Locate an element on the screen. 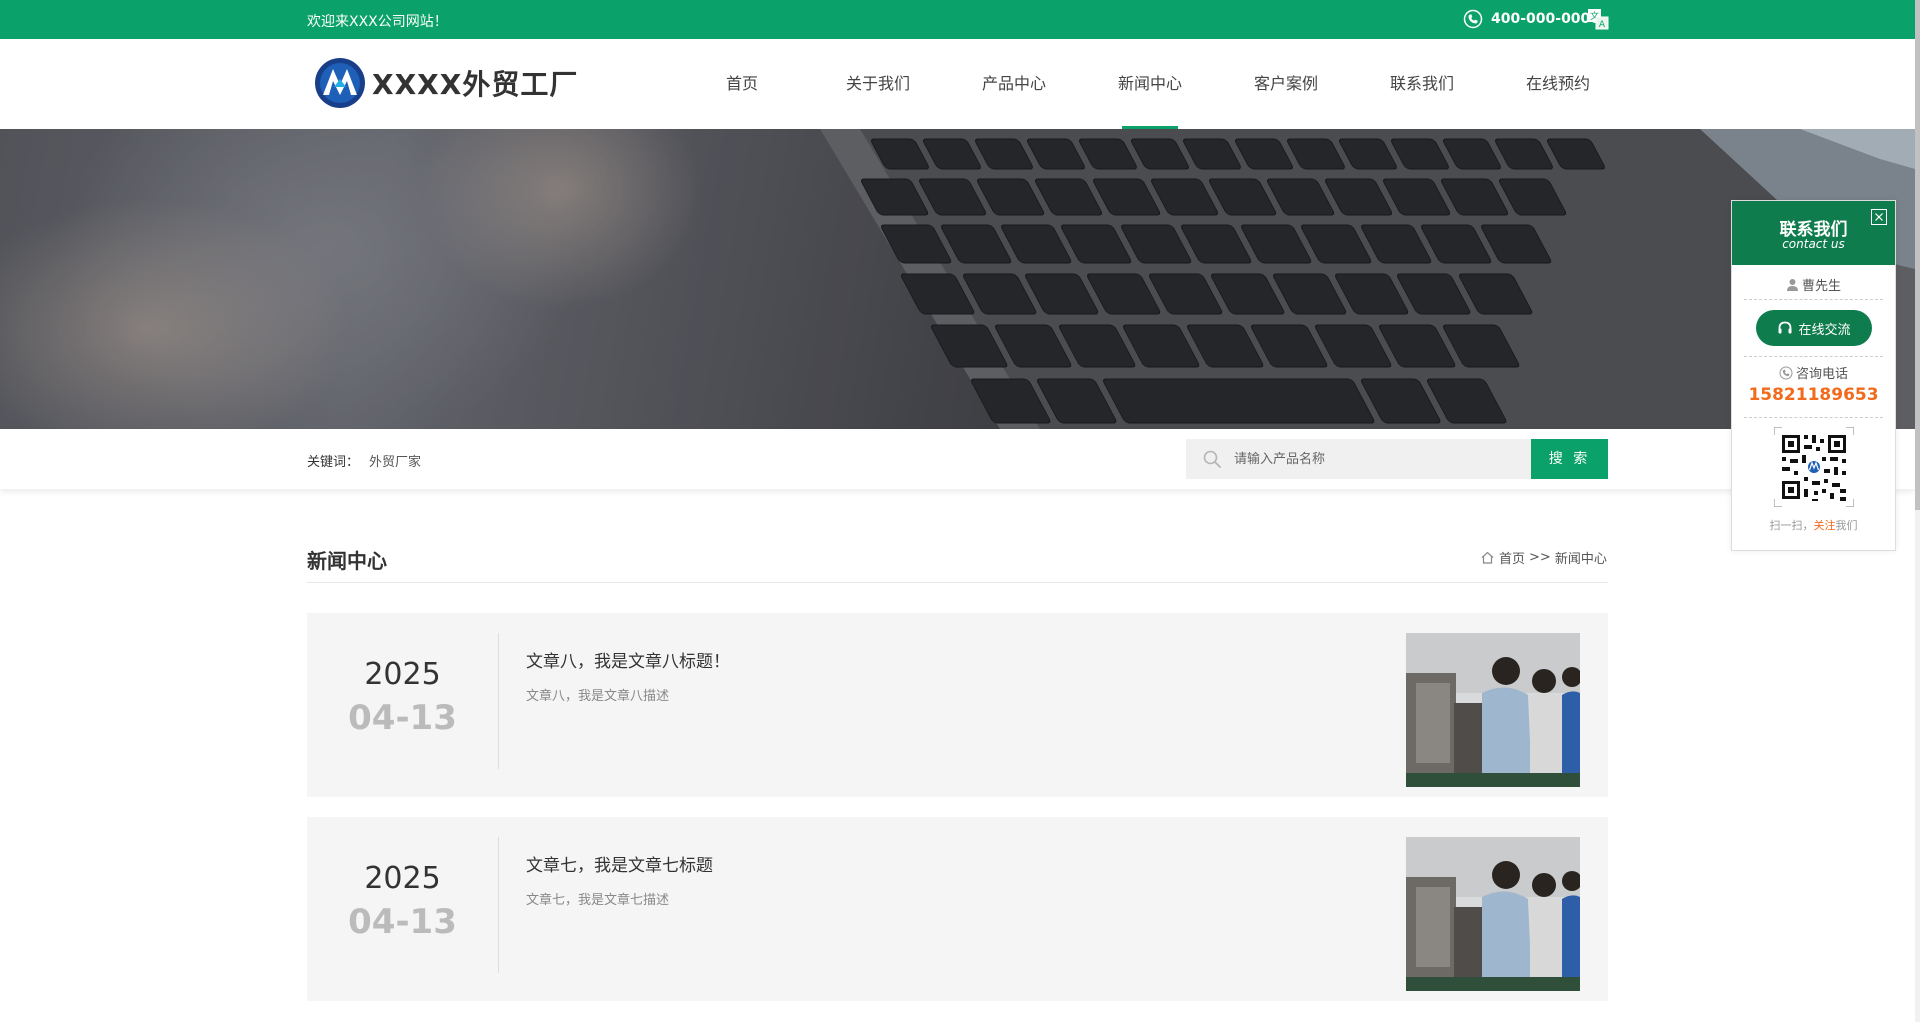  nav-item-cases: 客户案例 is located at coordinates (1286, 84).